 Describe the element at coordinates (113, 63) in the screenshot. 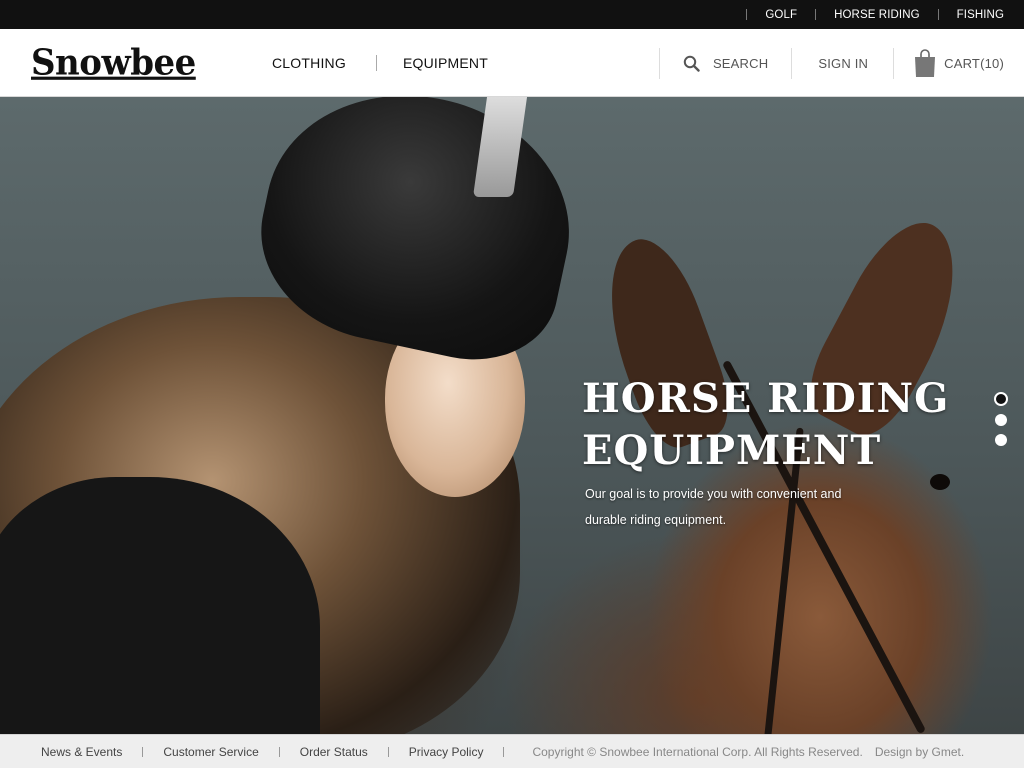

I see `brand-logo: Snowbee` at that location.